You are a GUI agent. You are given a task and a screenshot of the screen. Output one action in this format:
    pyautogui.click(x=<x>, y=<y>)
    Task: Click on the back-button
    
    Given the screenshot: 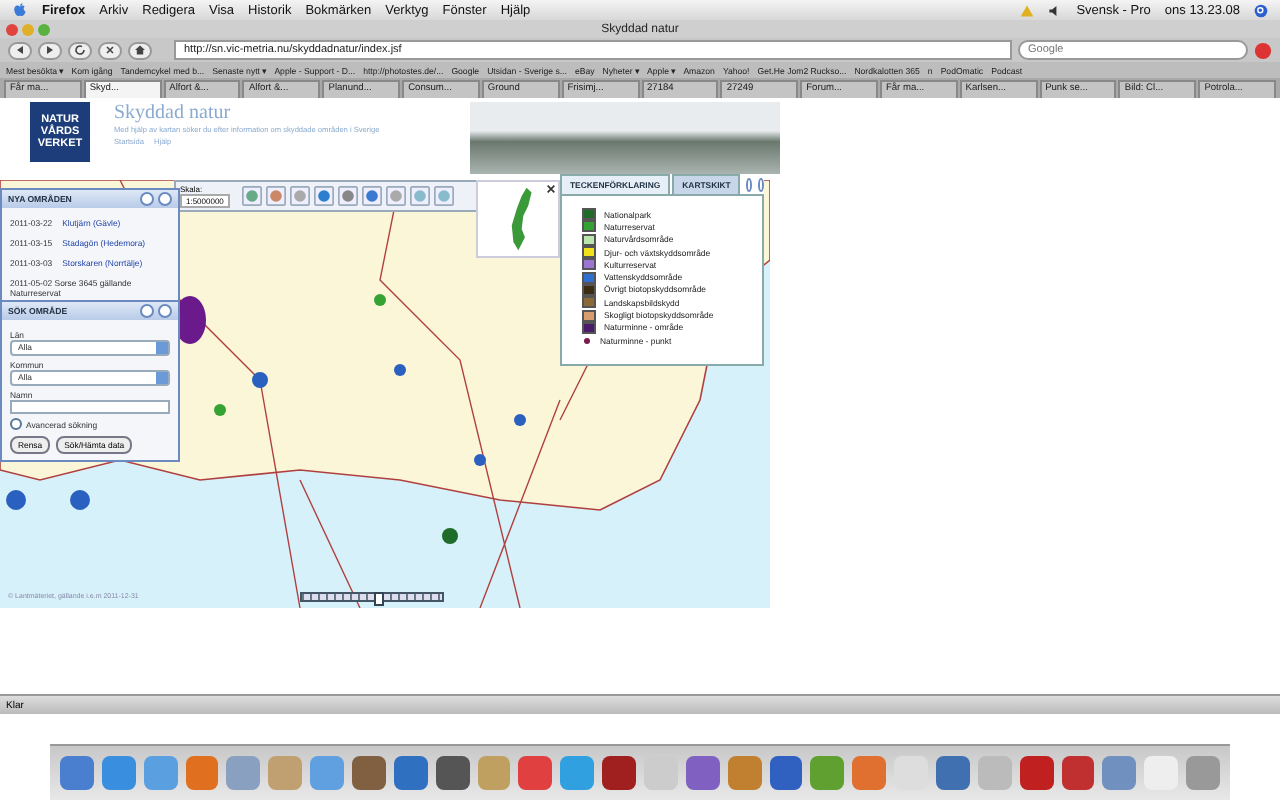 What is the action you would take?
    pyautogui.click(x=20, y=50)
    